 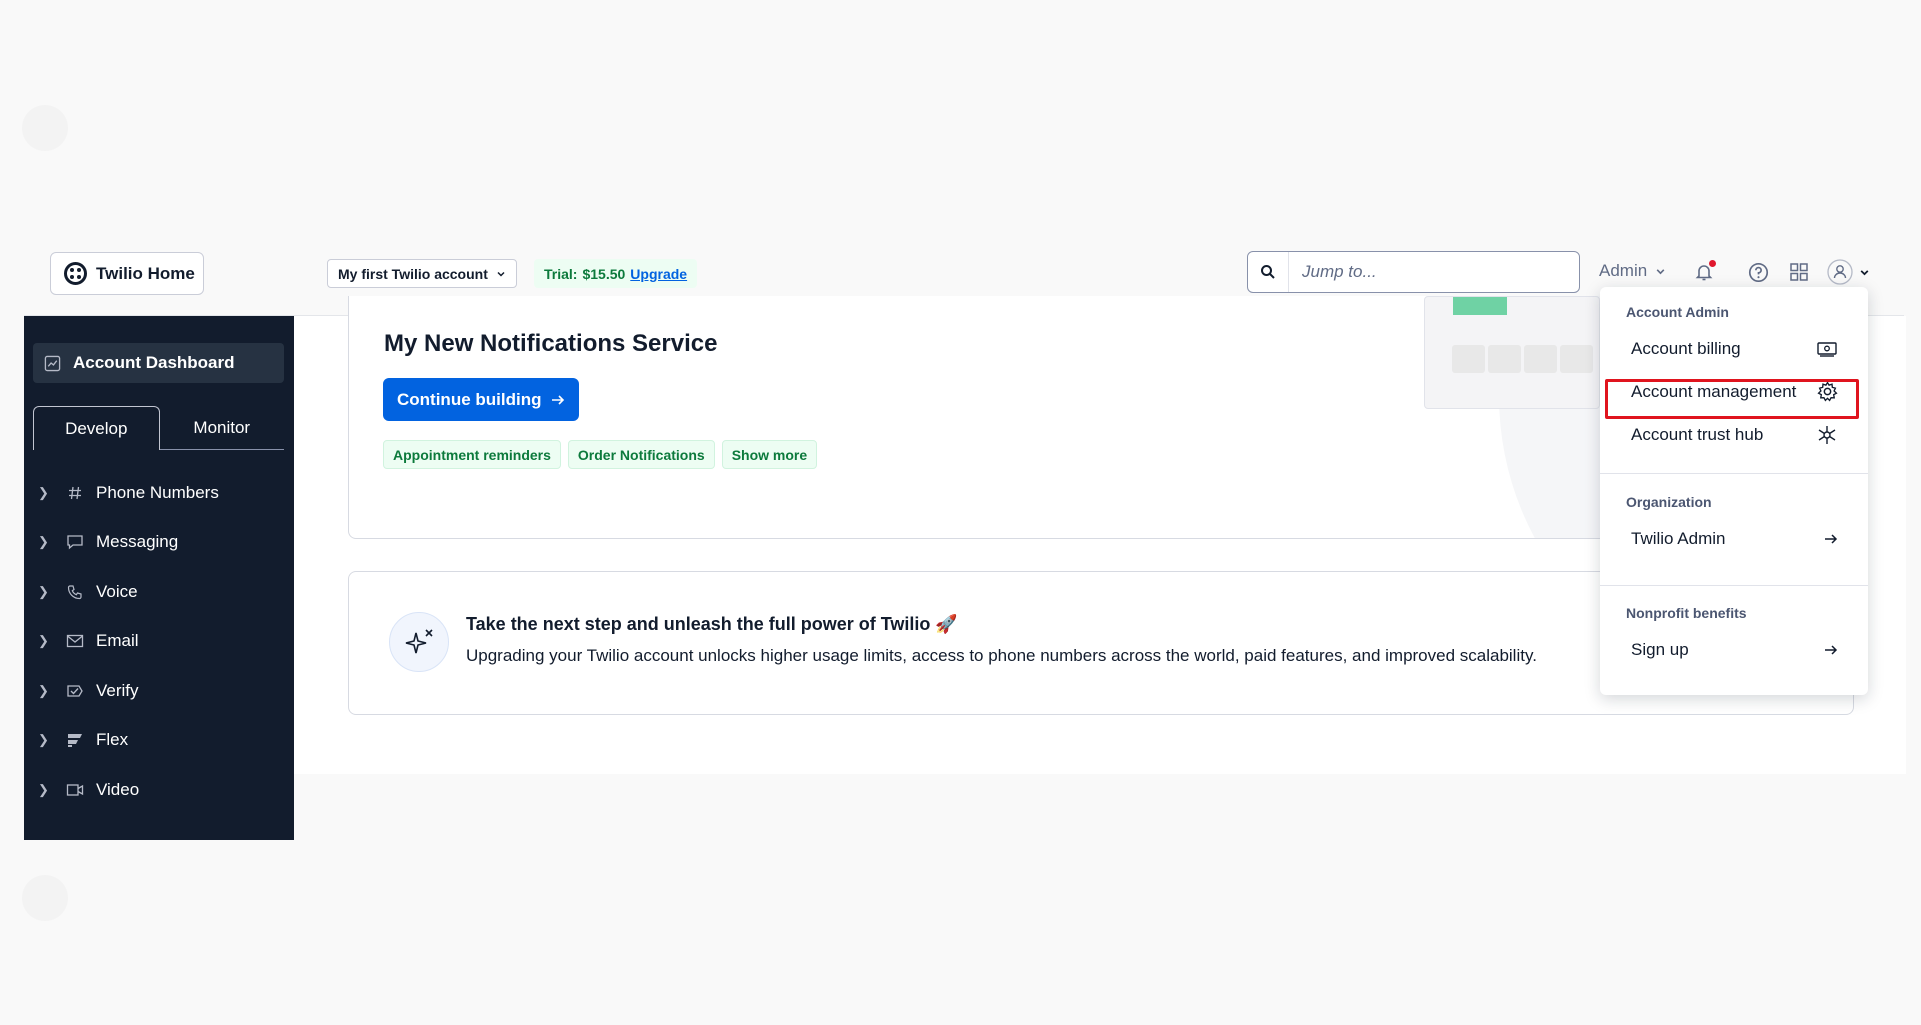 What do you see at coordinates (157, 492) in the screenshot?
I see `sidebar-item-label: Phone Numbers` at bounding box center [157, 492].